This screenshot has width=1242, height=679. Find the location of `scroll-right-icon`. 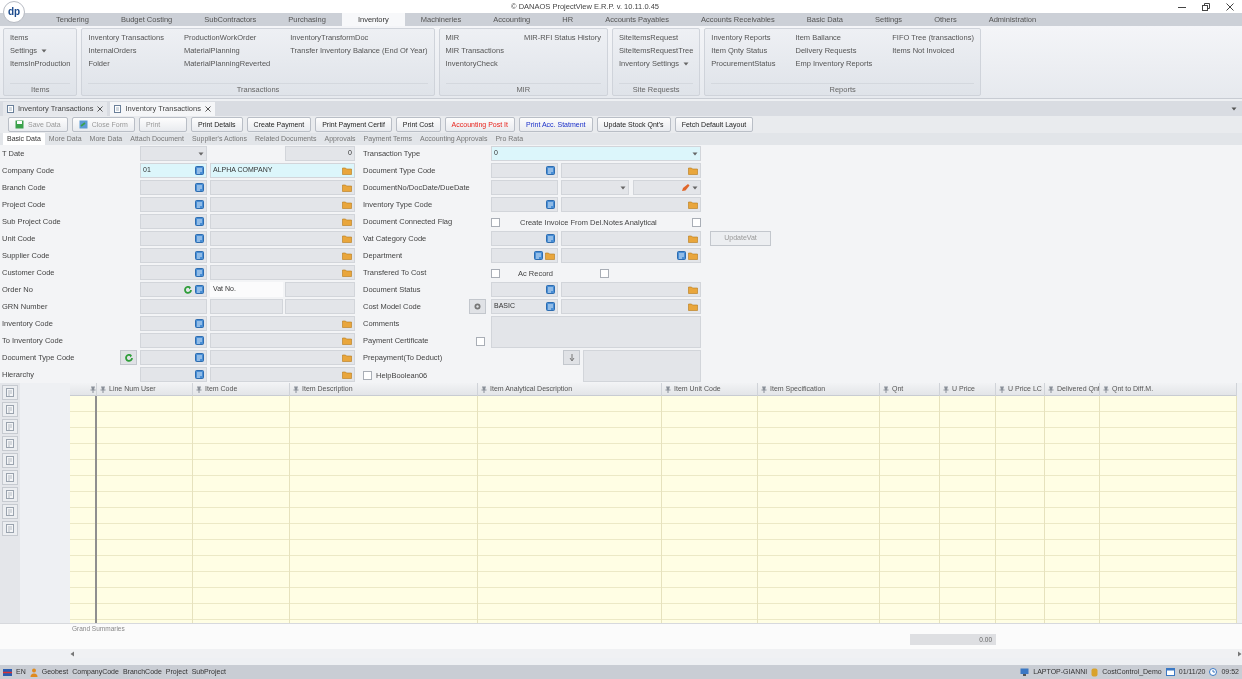

scroll-right-icon is located at coordinates (1239, 653).